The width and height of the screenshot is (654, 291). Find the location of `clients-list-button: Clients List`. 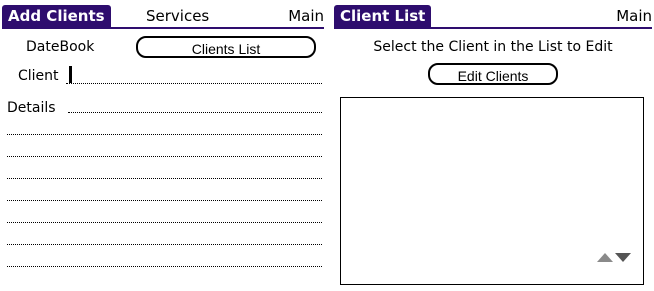

clients-list-button: Clients List is located at coordinates (226, 47).